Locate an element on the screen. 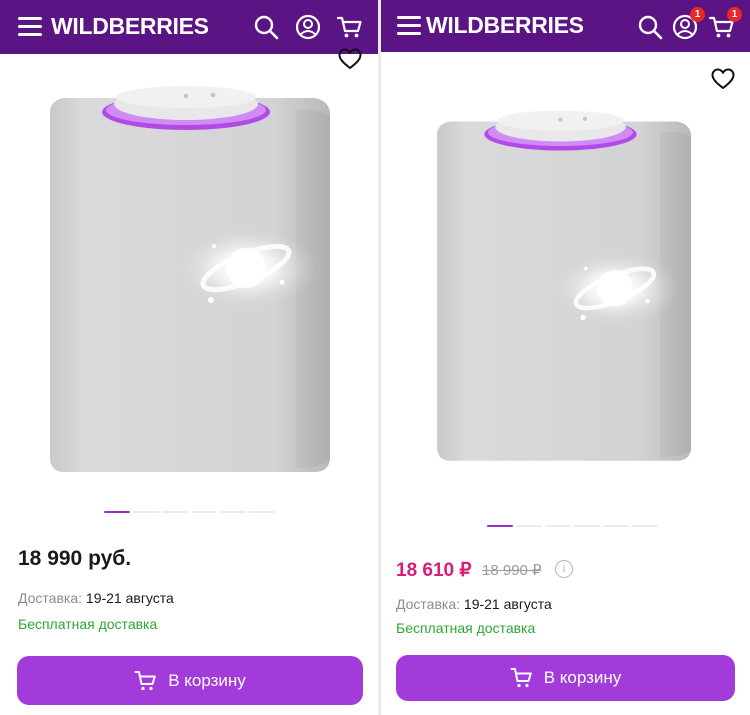 Image resolution: width=750 pixels, height=715 pixels. profile-badge: 1 is located at coordinates (697, 14).